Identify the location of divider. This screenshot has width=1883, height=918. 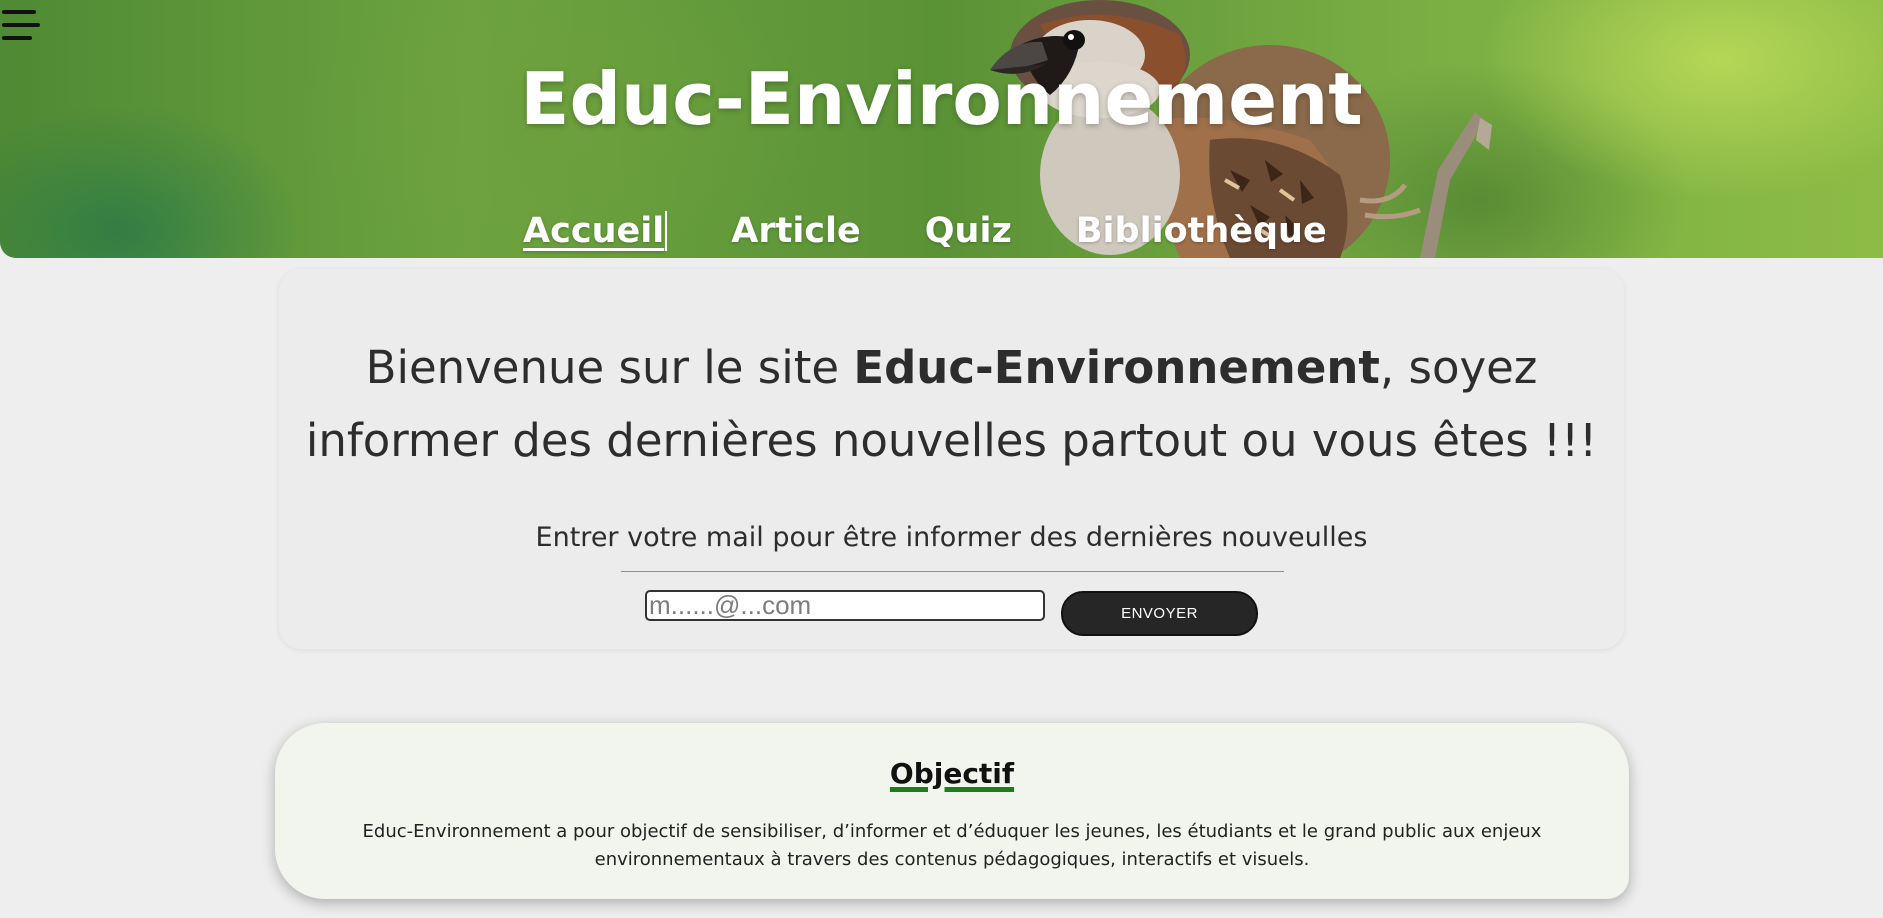
(952, 571).